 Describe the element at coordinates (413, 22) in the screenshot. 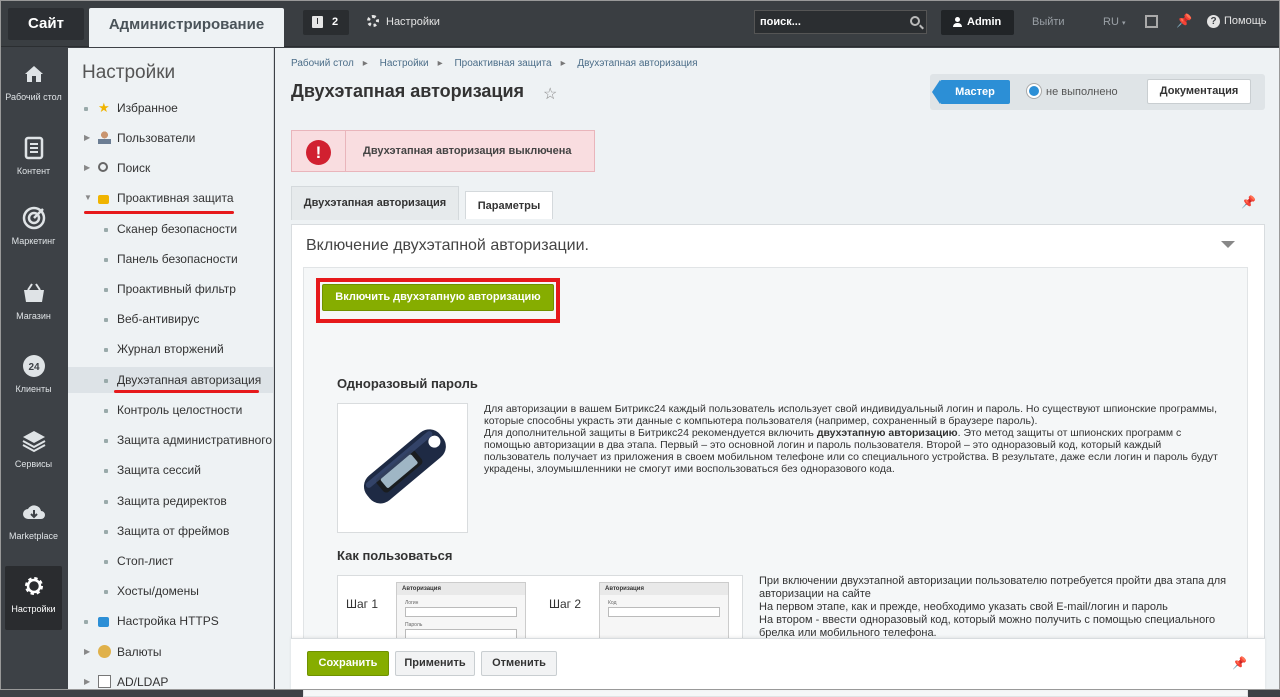

I see `settings-link-label: Настройки` at that location.